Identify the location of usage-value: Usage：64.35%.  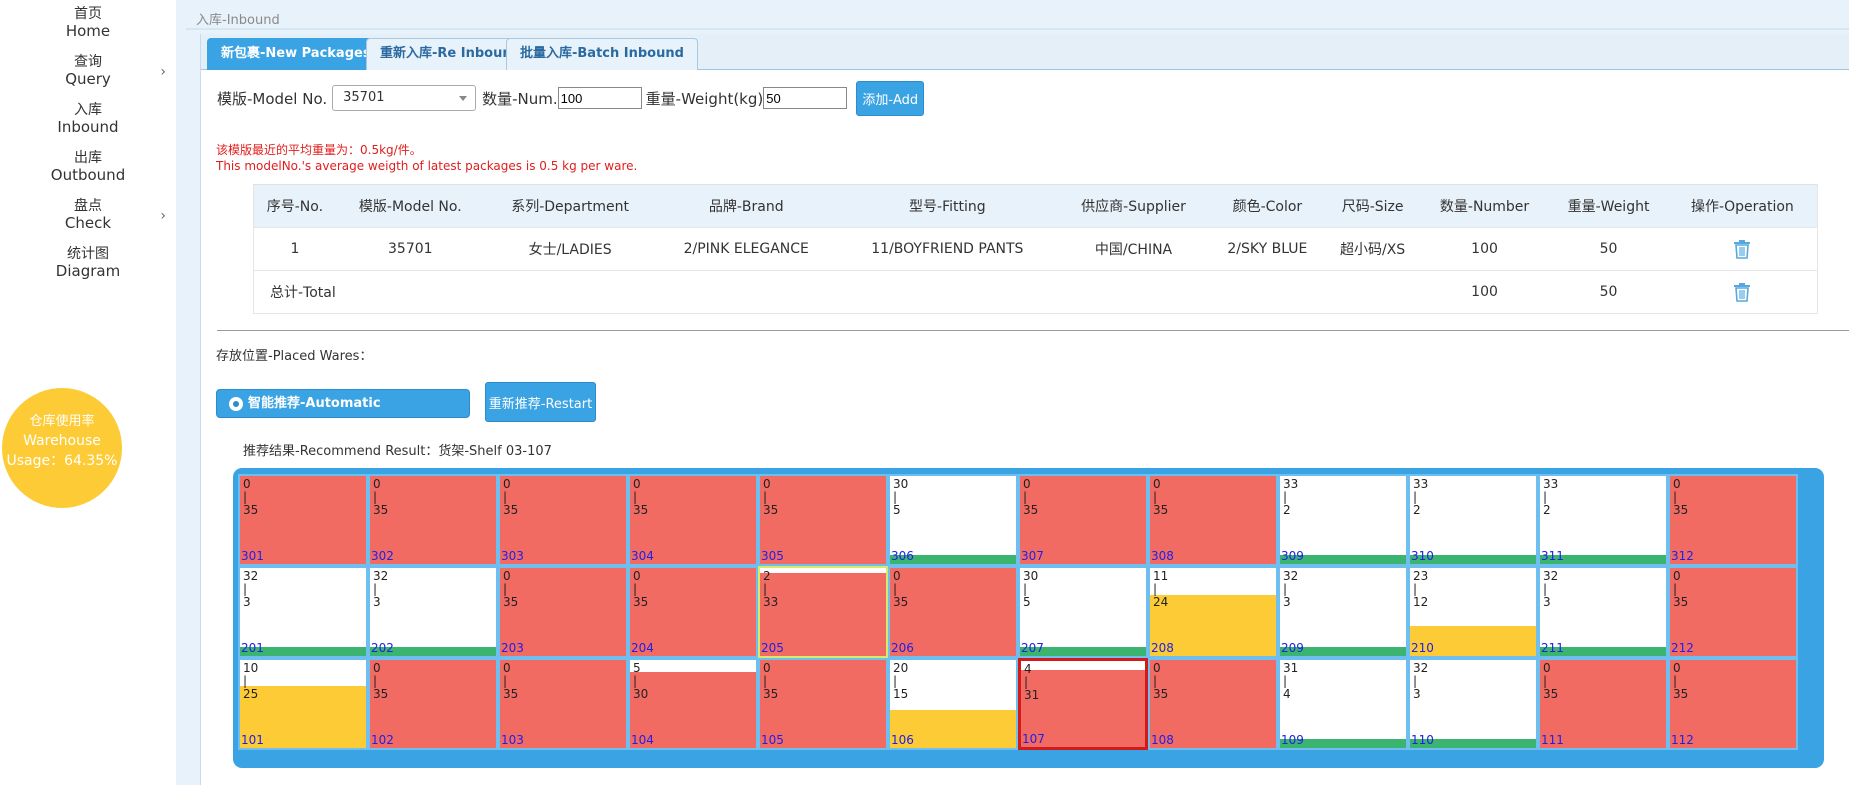
(62, 461).